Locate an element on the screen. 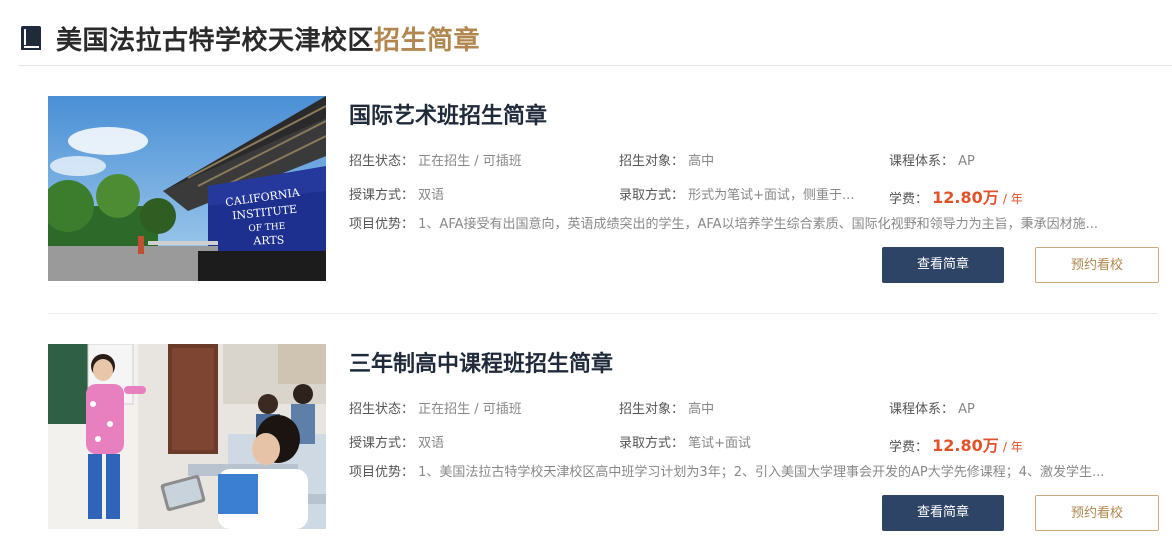 This screenshot has height=554, width=1172. card-divider is located at coordinates (603, 313).